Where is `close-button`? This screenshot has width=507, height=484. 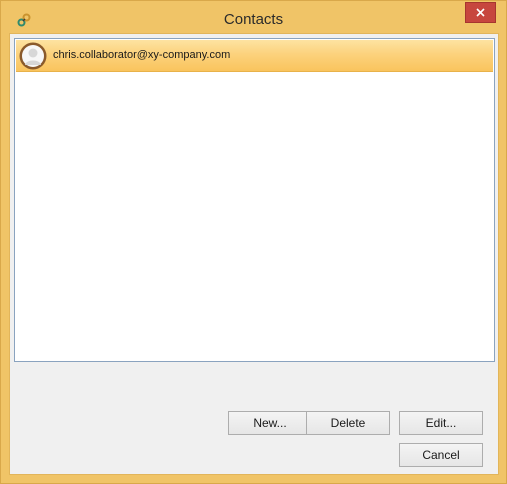
close-button is located at coordinates (480, 12).